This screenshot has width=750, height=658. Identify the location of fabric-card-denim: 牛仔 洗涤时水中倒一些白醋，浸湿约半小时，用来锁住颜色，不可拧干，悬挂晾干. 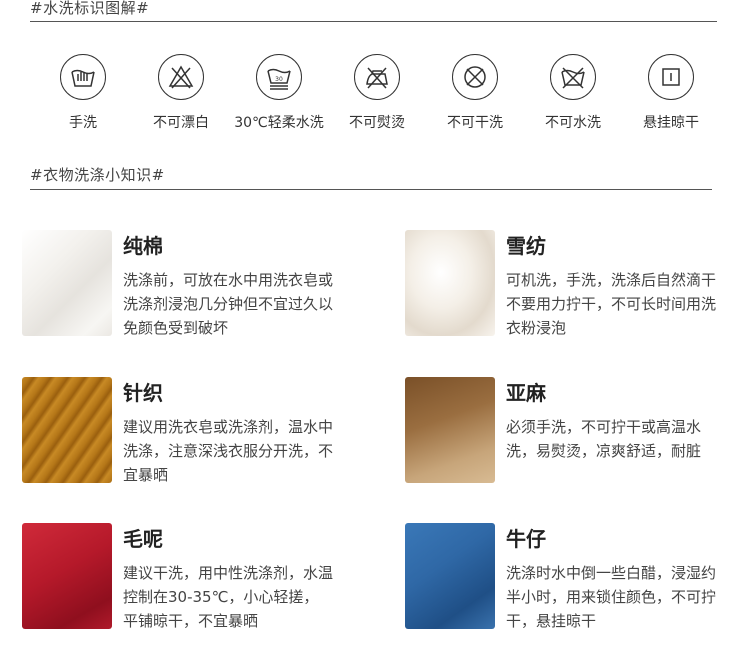
(565, 577).